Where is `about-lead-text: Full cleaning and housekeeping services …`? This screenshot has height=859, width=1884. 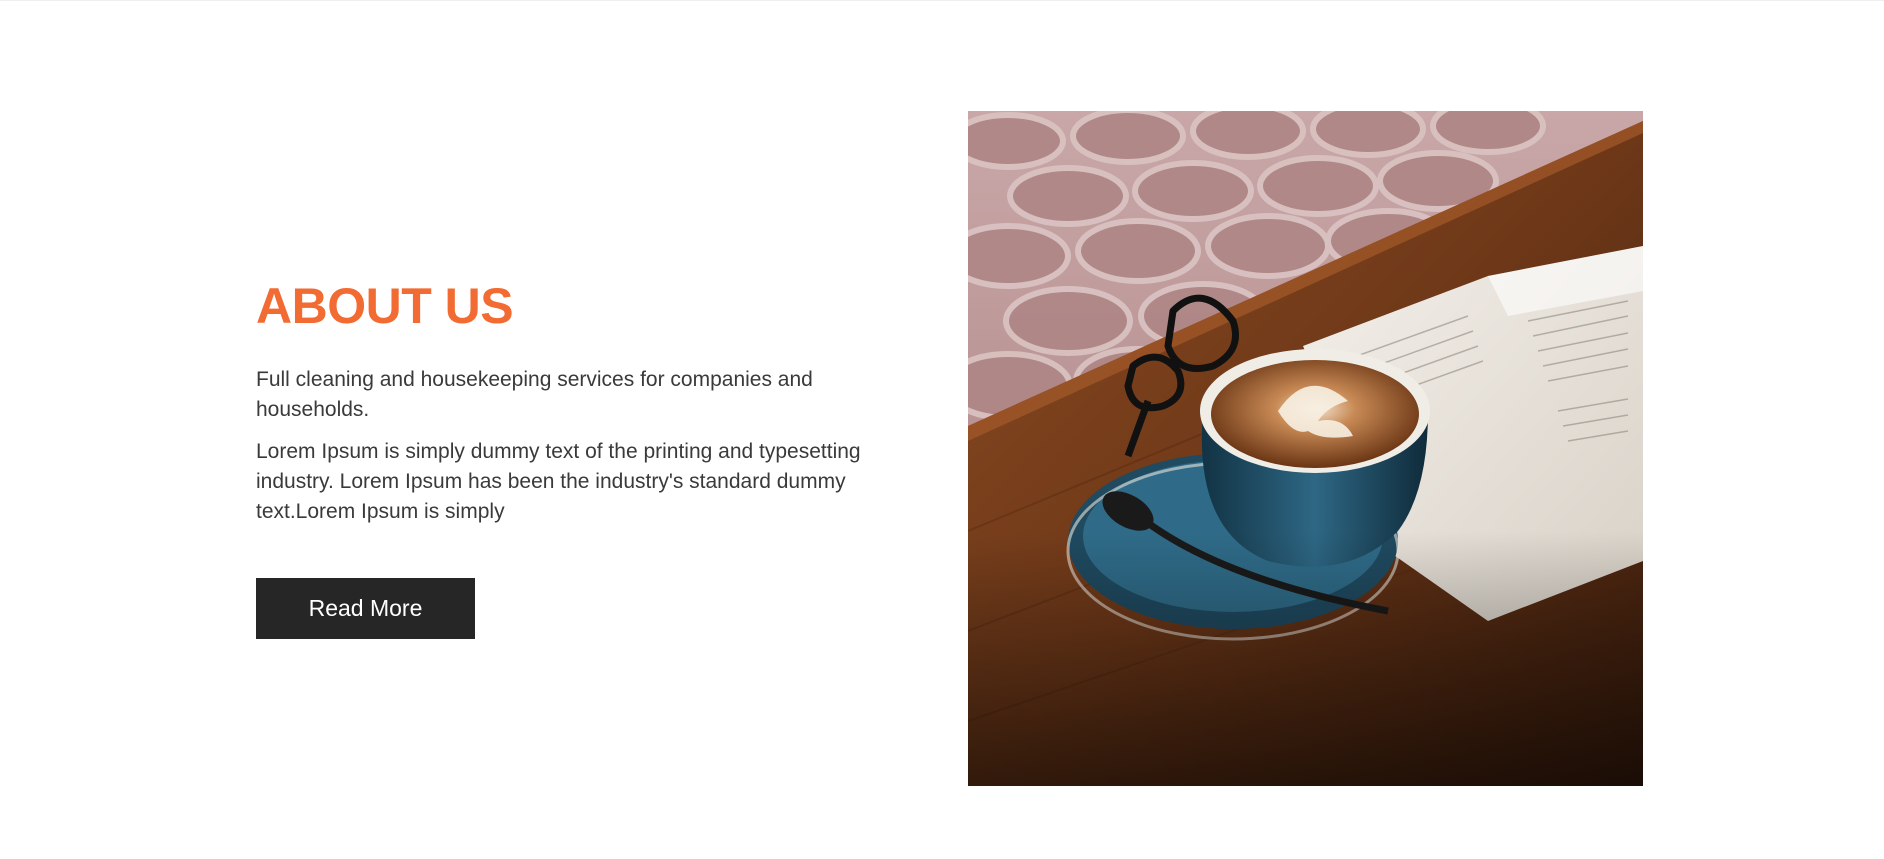
about-lead-text: Full cleaning and housekeeping services … is located at coordinates (534, 394).